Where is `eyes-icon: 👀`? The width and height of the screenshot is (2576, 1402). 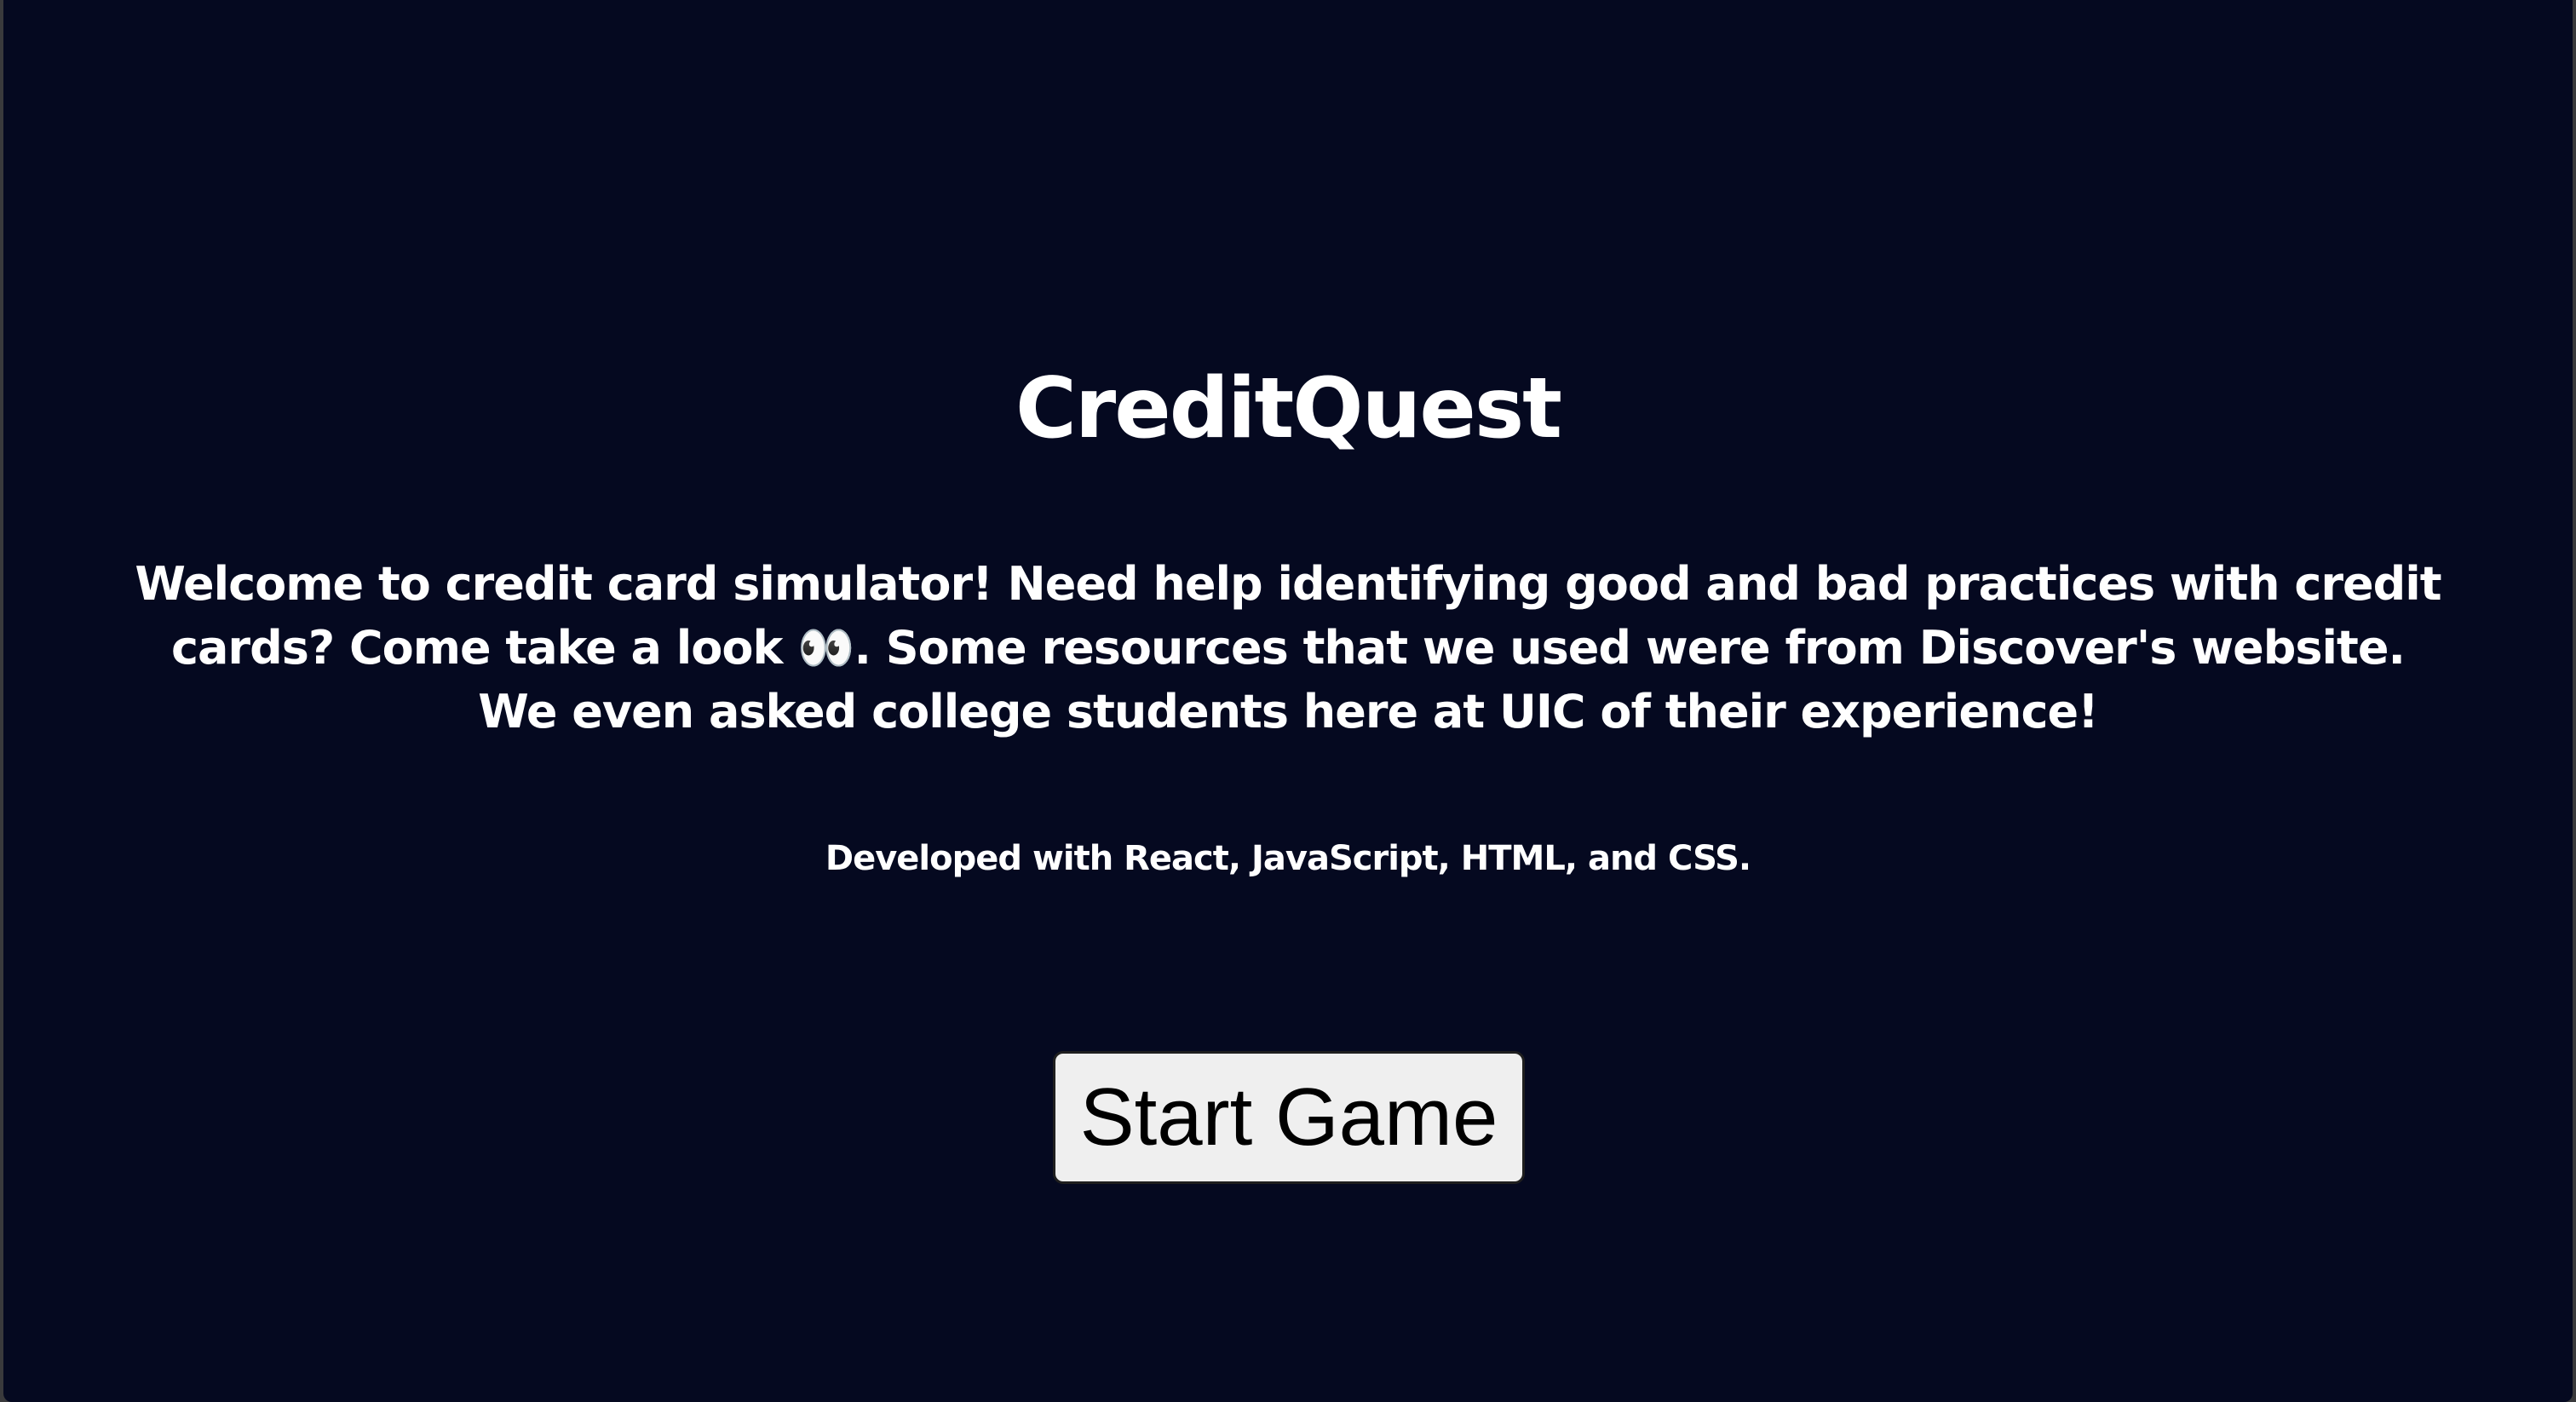 eyes-icon: 👀 is located at coordinates (826, 648).